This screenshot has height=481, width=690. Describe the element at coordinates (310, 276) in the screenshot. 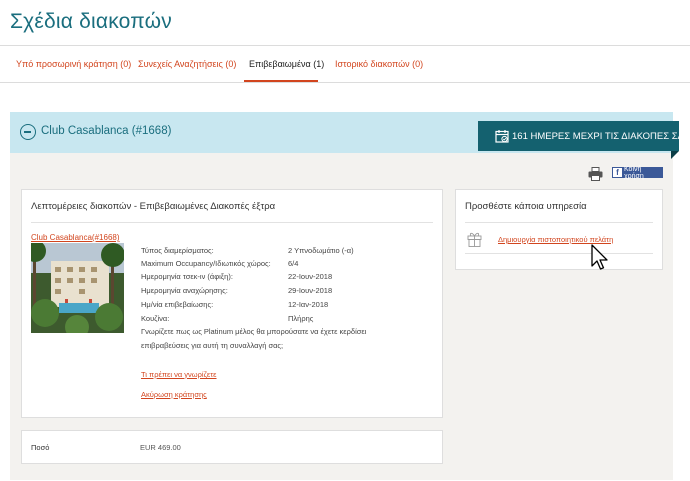

I see `info-value-check-in: 22-Ιουν-2018` at that location.